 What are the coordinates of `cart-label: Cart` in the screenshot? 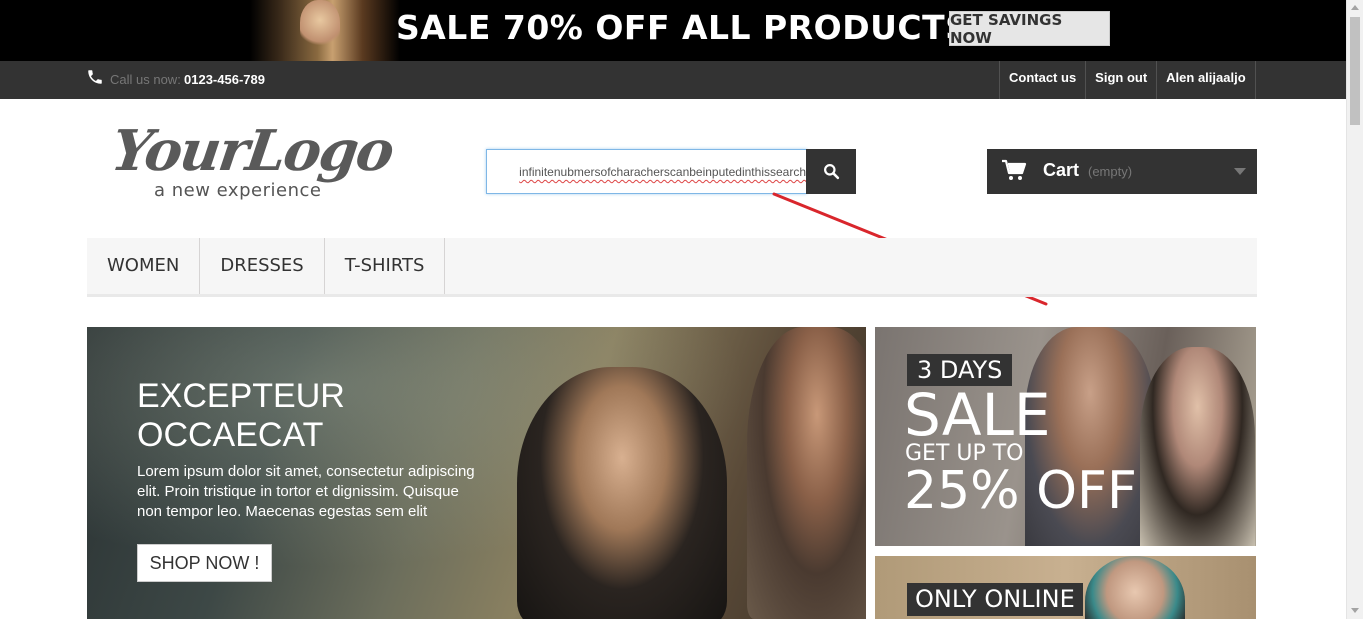 It's located at (1061, 170).